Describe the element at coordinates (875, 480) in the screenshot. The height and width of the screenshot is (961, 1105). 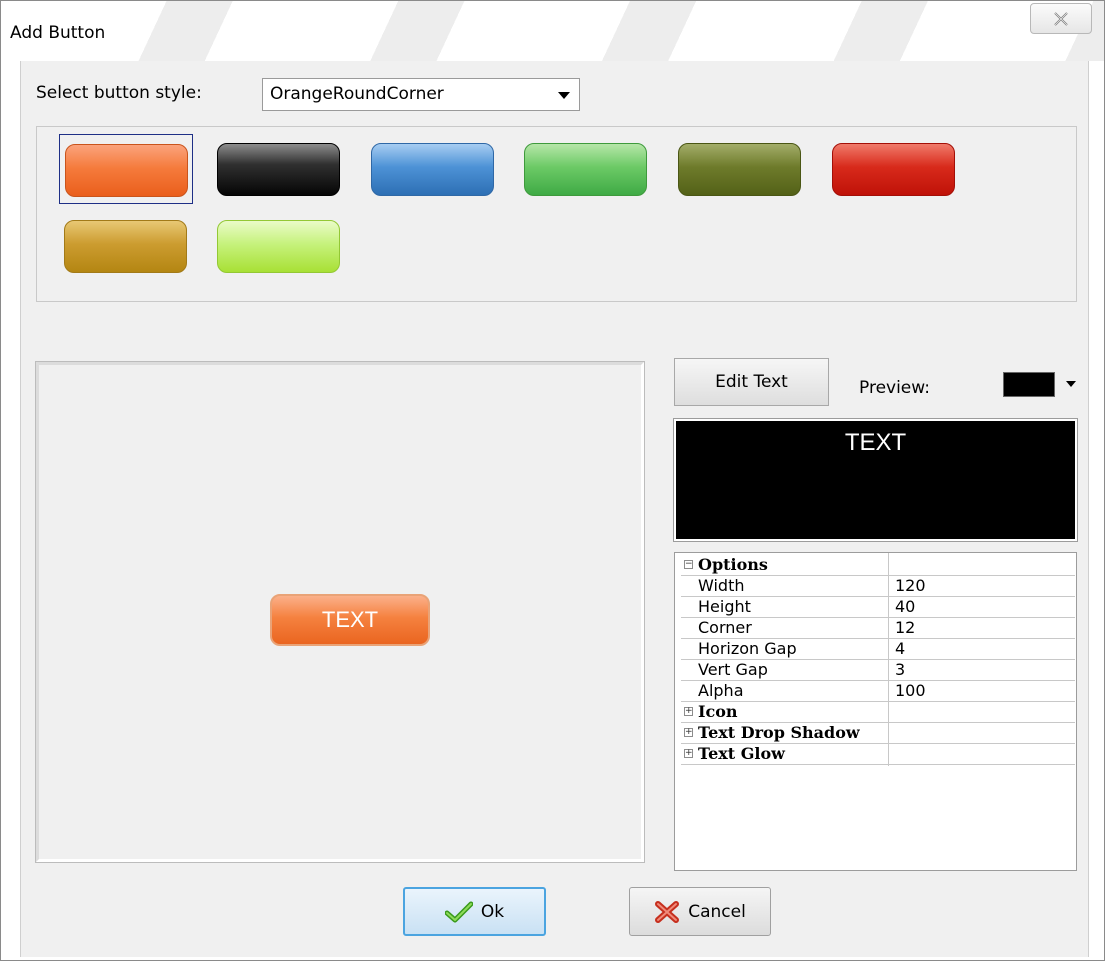
I see `text-preview-panel: TEXT` at that location.